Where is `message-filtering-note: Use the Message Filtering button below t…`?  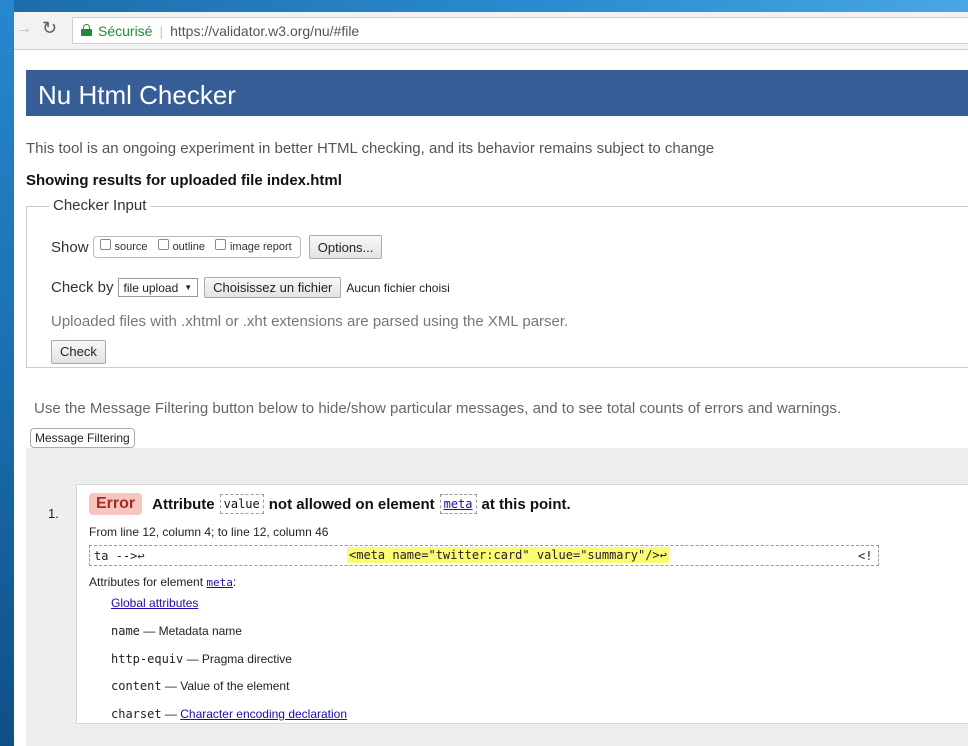
message-filtering-note: Use the Message Filtering button below t… is located at coordinates (438, 408).